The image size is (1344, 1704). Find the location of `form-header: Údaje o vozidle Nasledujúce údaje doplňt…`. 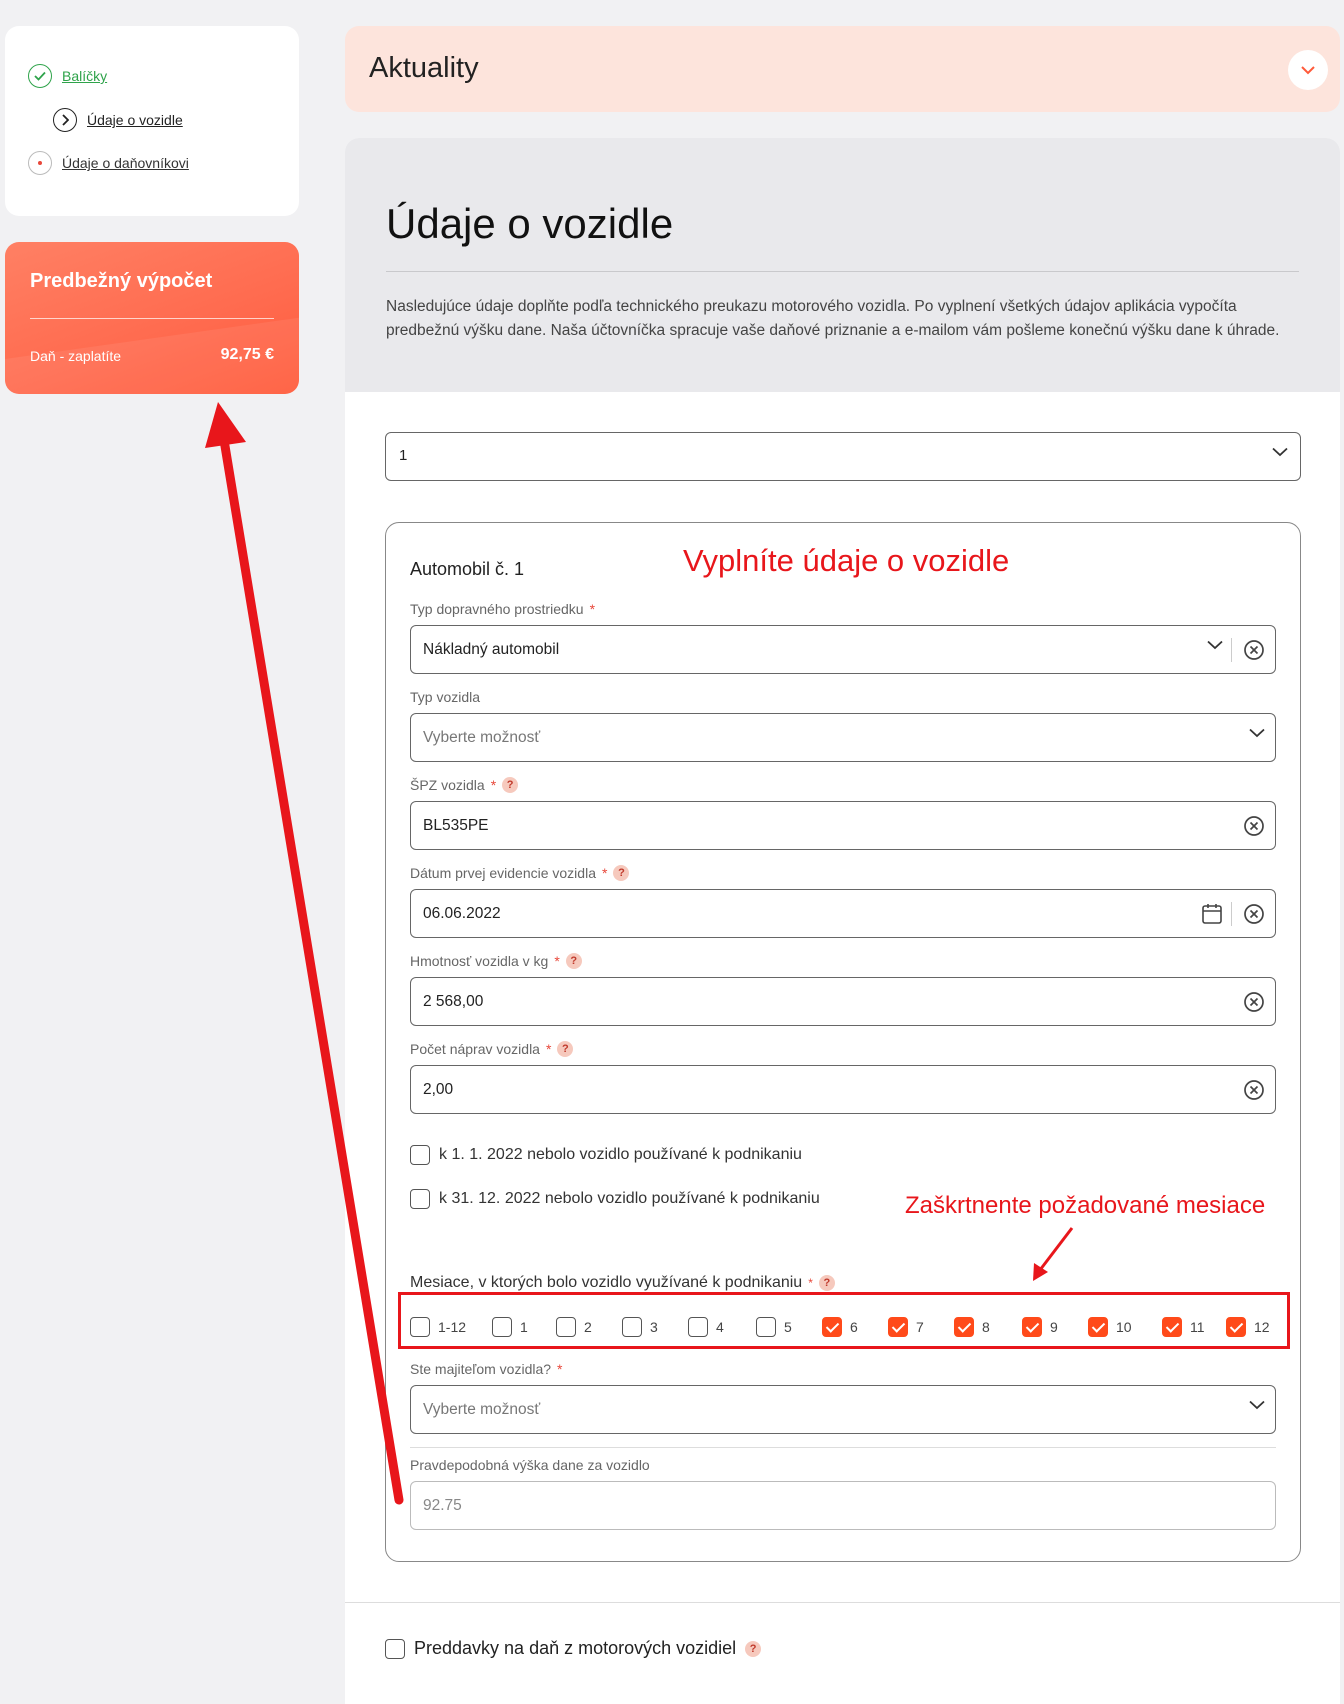

form-header: Údaje o vozidle Nasledujúce údaje doplňt… is located at coordinates (842, 265).